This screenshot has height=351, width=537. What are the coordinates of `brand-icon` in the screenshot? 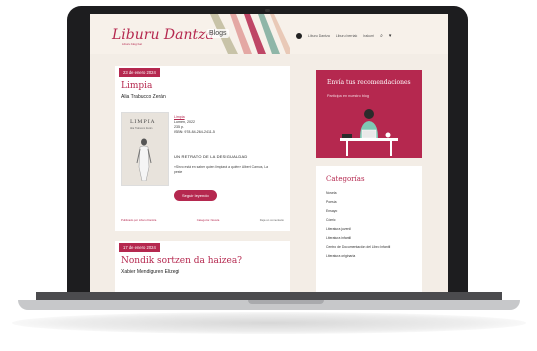 It's located at (299, 36).